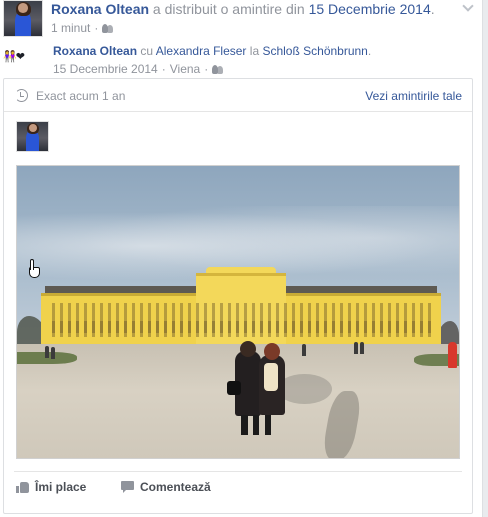 Image resolution: width=488 pixels, height=517 pixels. Describe the element at coordinates (254, 51) in the screenshot. I see `at-word: la` at that location.